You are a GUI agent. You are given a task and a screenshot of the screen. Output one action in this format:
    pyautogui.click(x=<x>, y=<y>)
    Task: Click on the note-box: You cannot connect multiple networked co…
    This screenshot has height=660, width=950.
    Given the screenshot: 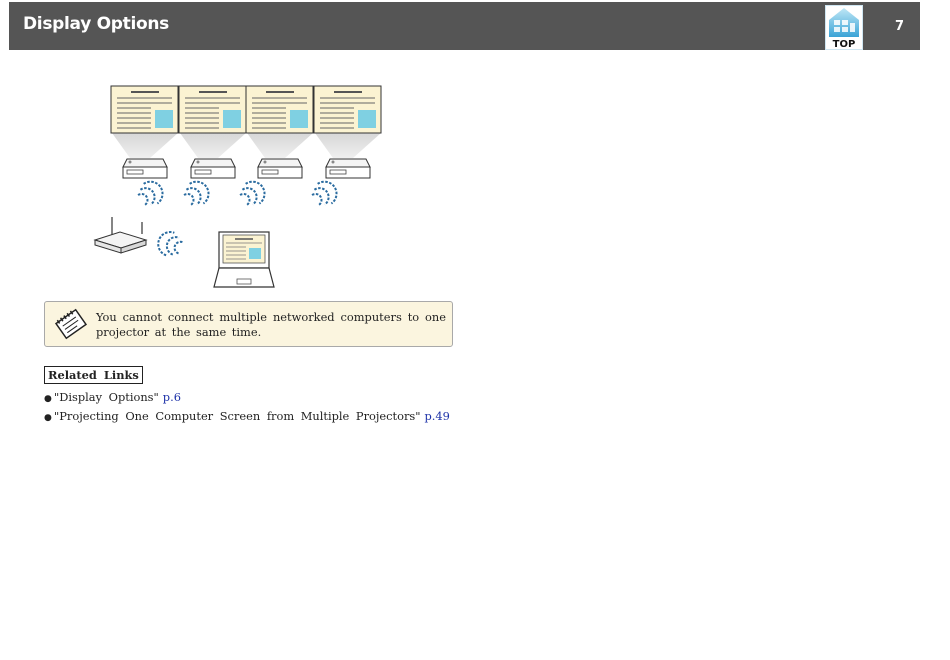 What is the action you would take?
    pyautogui.click(x=248, y=324)
    